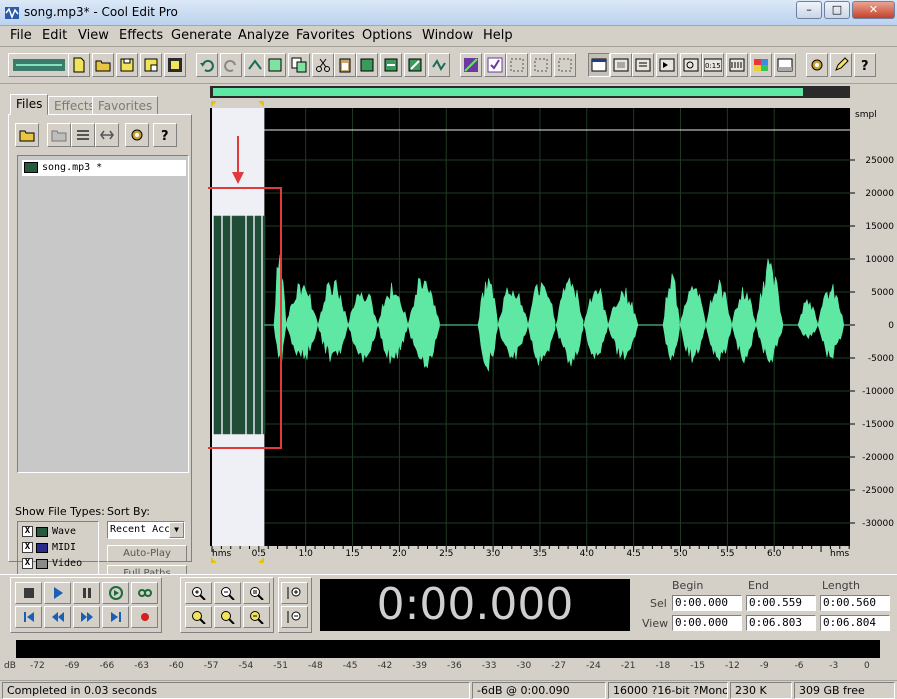 The width and height of the screenshot is (897, 699). I want to click on paste-button, so click(345, 65).